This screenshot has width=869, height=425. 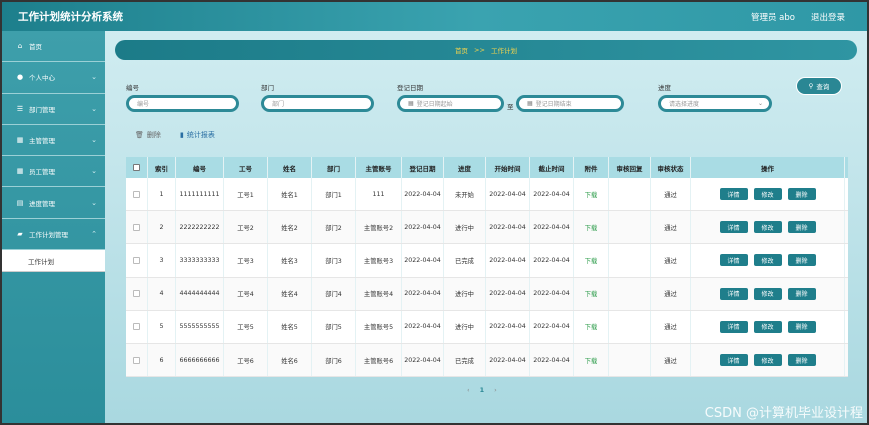 I want to click on sidebar-item-personal-center: ● 个人中心 ⌄, so click(x=53, y=78).